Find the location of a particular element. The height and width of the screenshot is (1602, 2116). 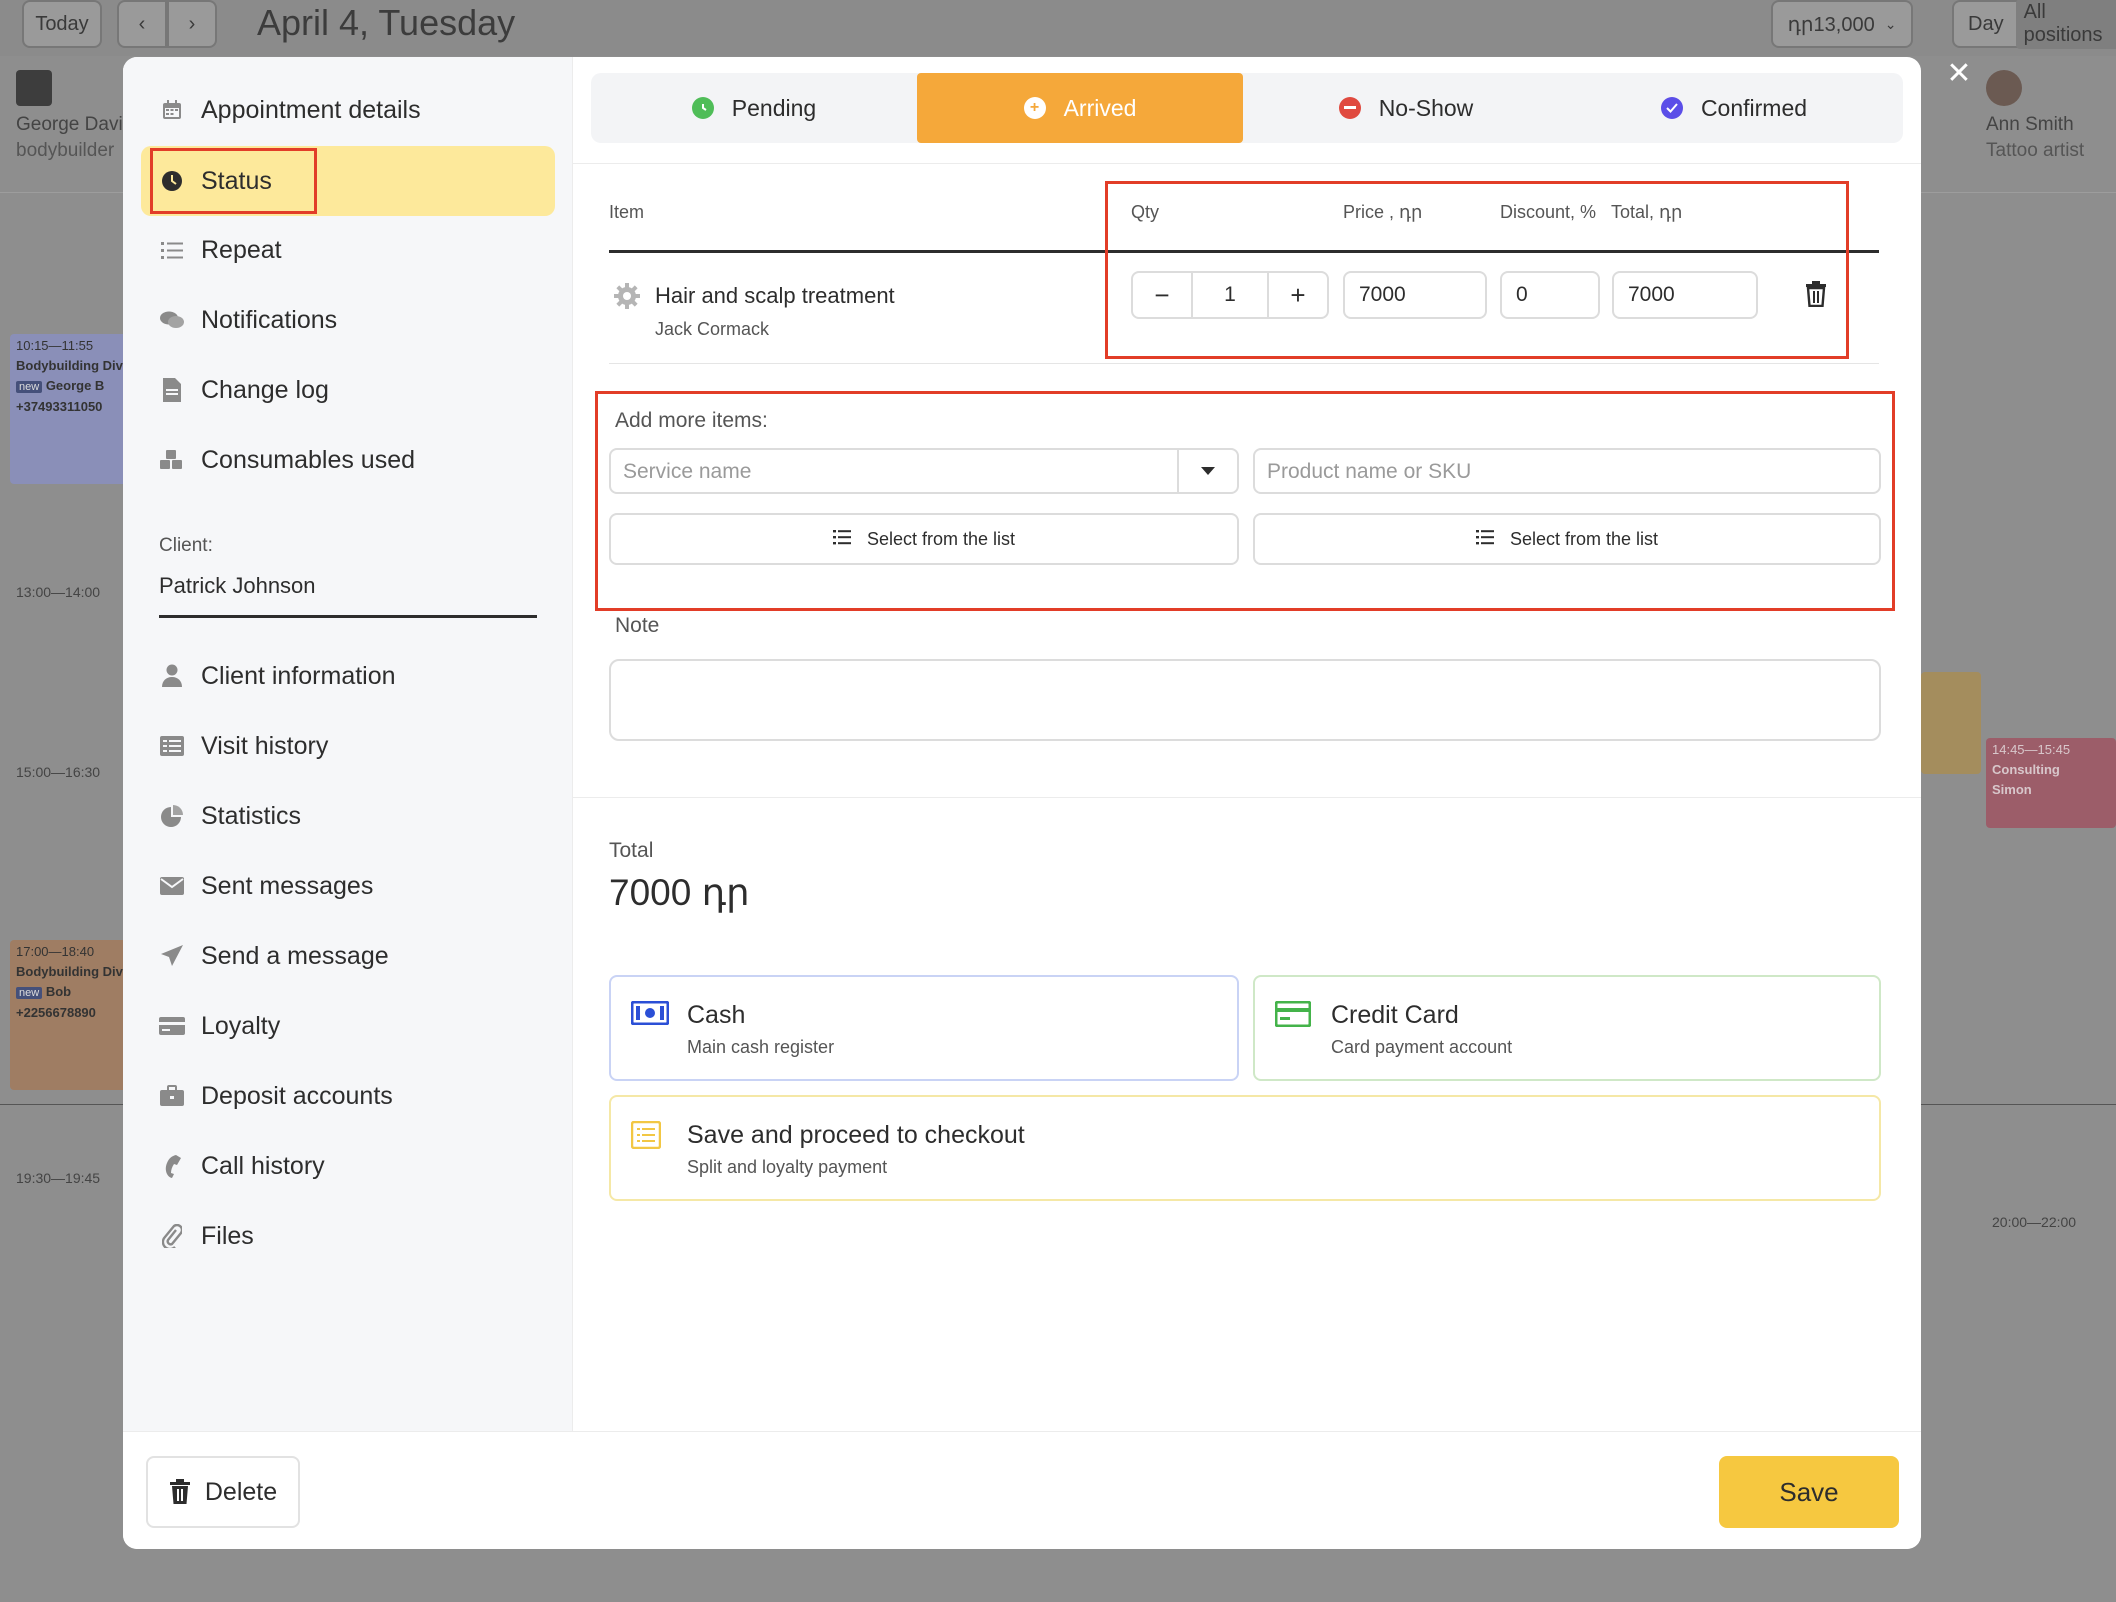

trash-icon is located at coordinates (180, 1492).